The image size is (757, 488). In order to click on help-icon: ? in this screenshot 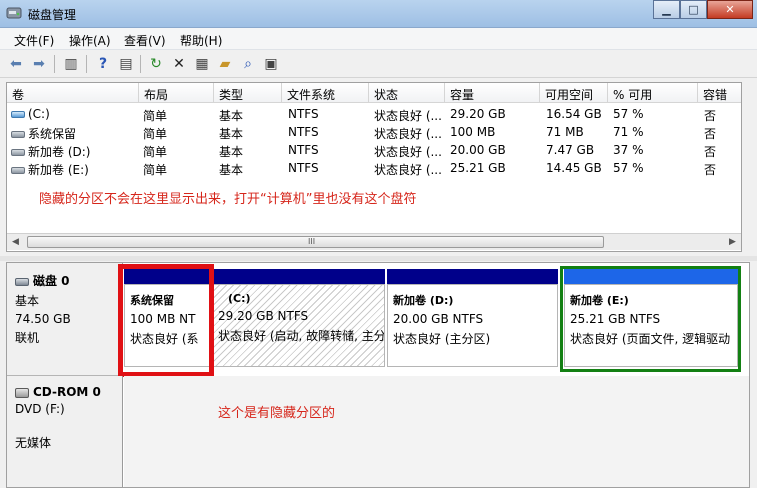, I will do `click(103, 64)`.